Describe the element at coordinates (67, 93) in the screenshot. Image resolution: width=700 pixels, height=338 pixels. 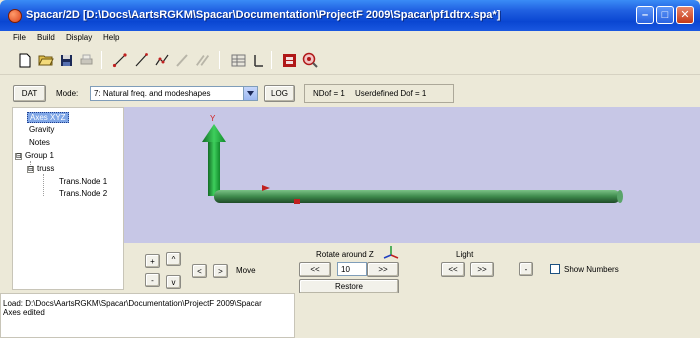
I see `mode-label: Mode:` at that location.